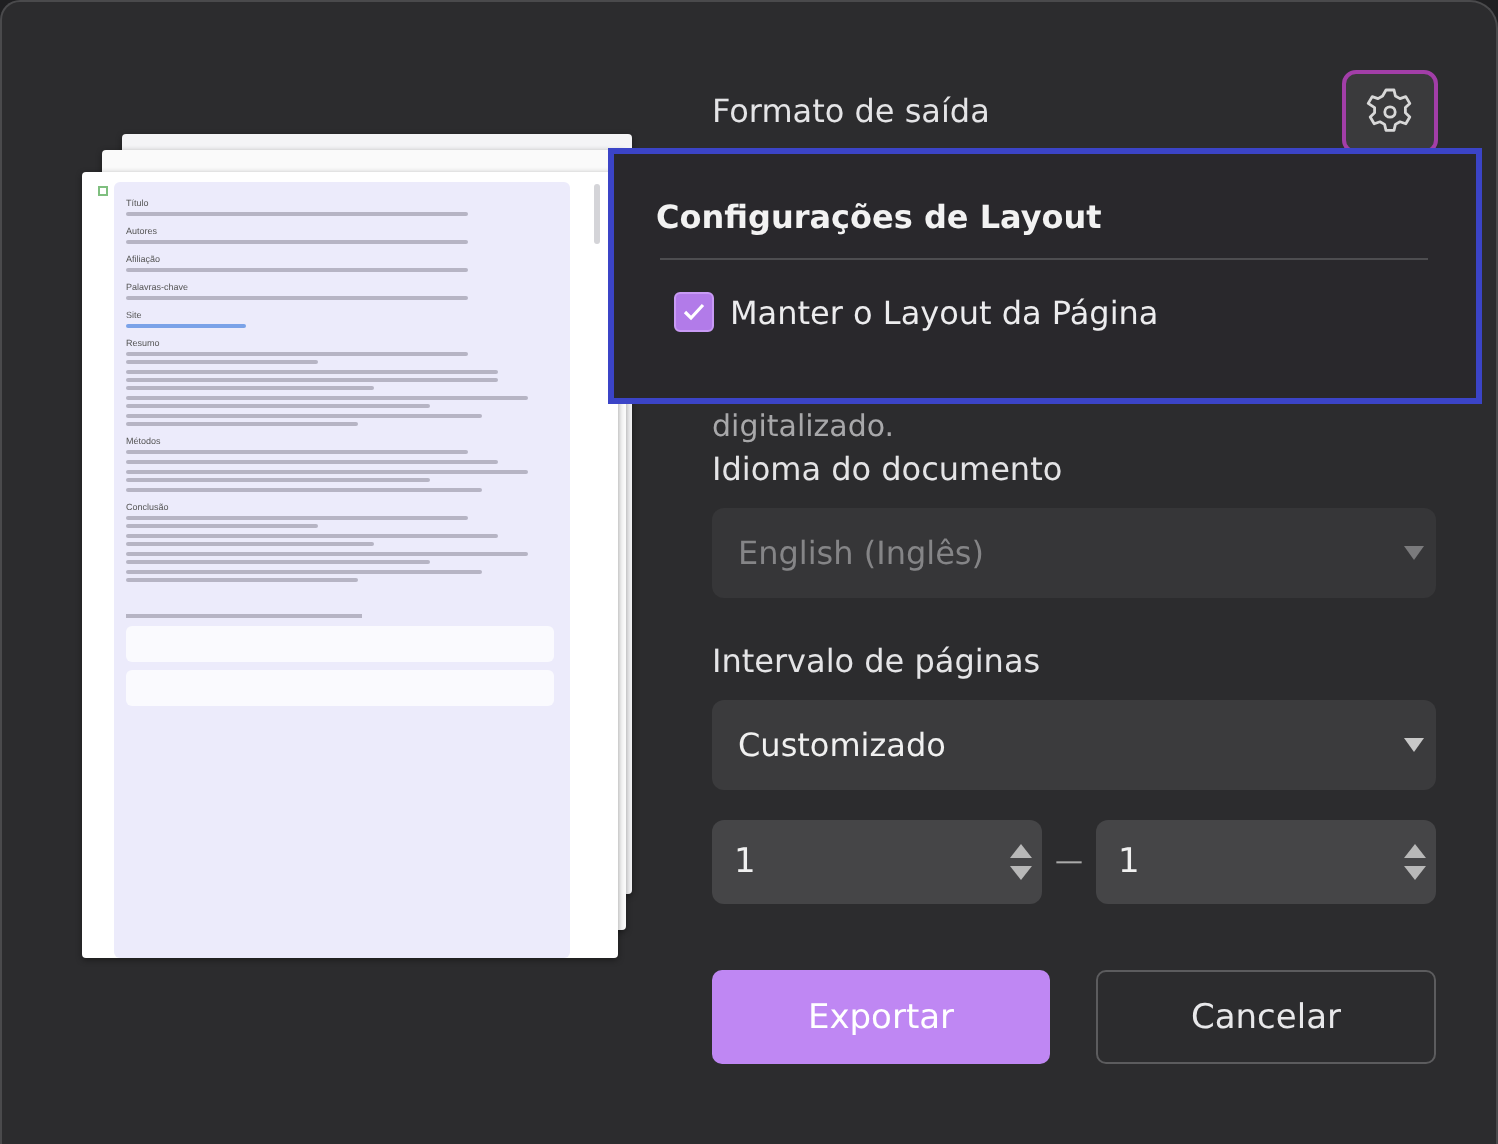 The width and height of the screenshot is (1498, 1144). Describe the element at coordinates (103, 191) in the screenshot. I see `page-marker-icon` at that location.